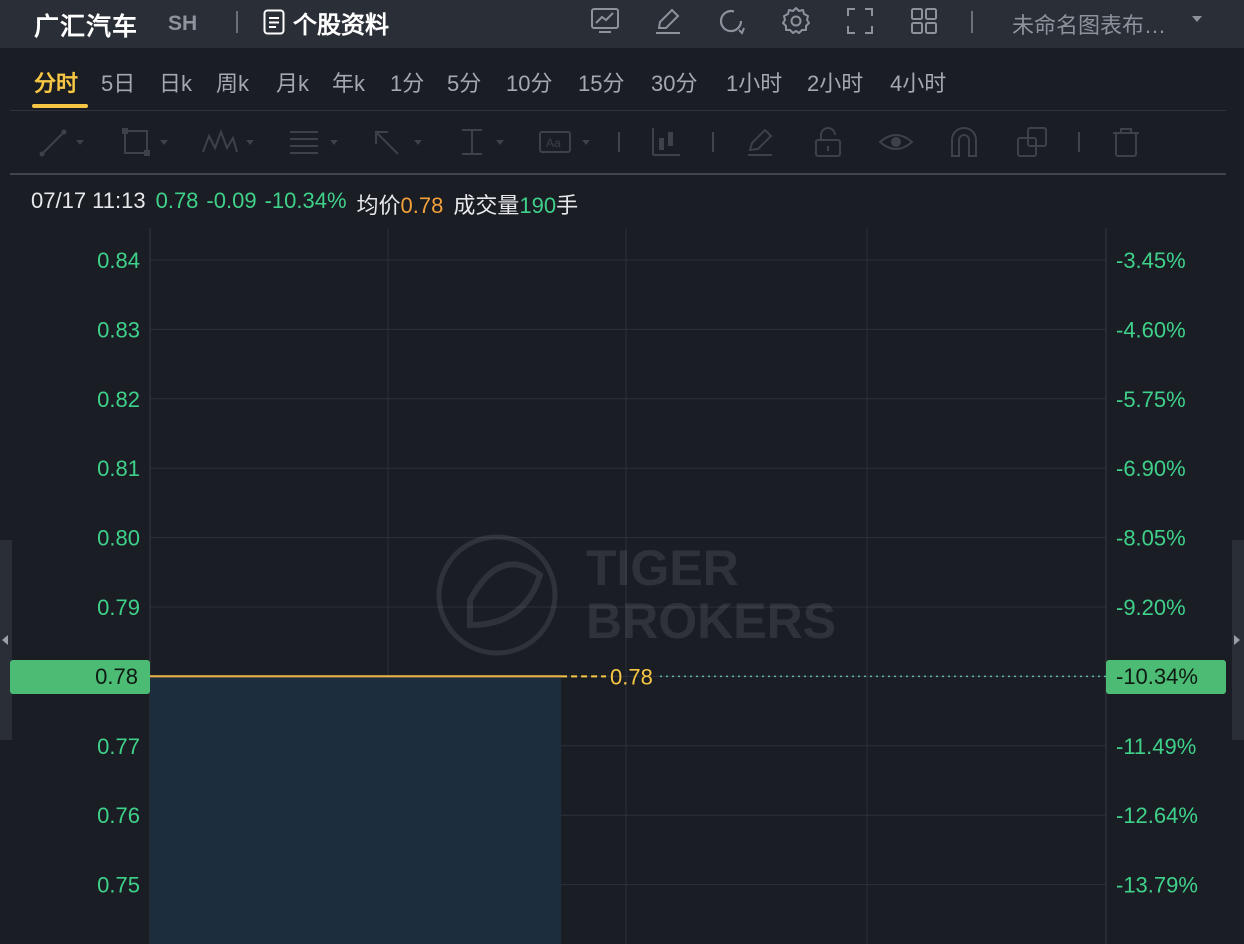 The height and width of the screenshot is (944, 1244). Describe the element at coordinates (1157, 676) in the screenshot. I see `current-pct-tag-text: -10.34%` at that location.